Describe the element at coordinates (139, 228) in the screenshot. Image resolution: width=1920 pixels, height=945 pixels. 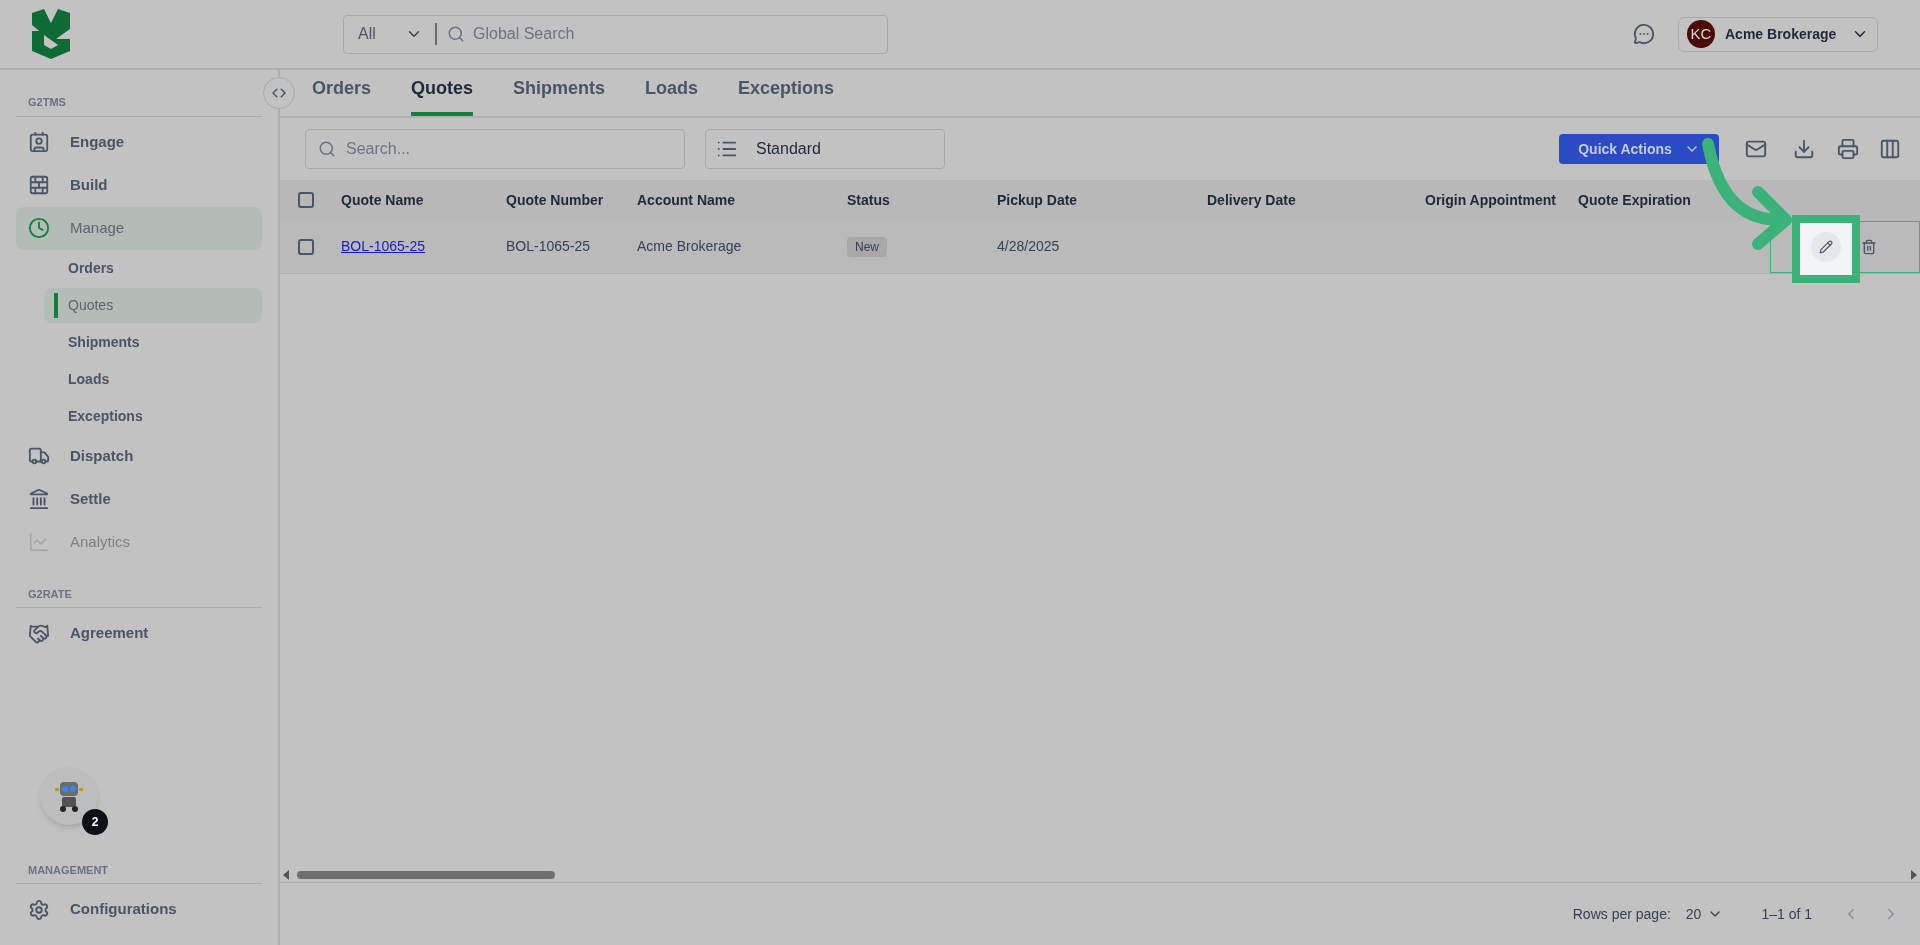
I see `sidebar-item: Manage` at that location.